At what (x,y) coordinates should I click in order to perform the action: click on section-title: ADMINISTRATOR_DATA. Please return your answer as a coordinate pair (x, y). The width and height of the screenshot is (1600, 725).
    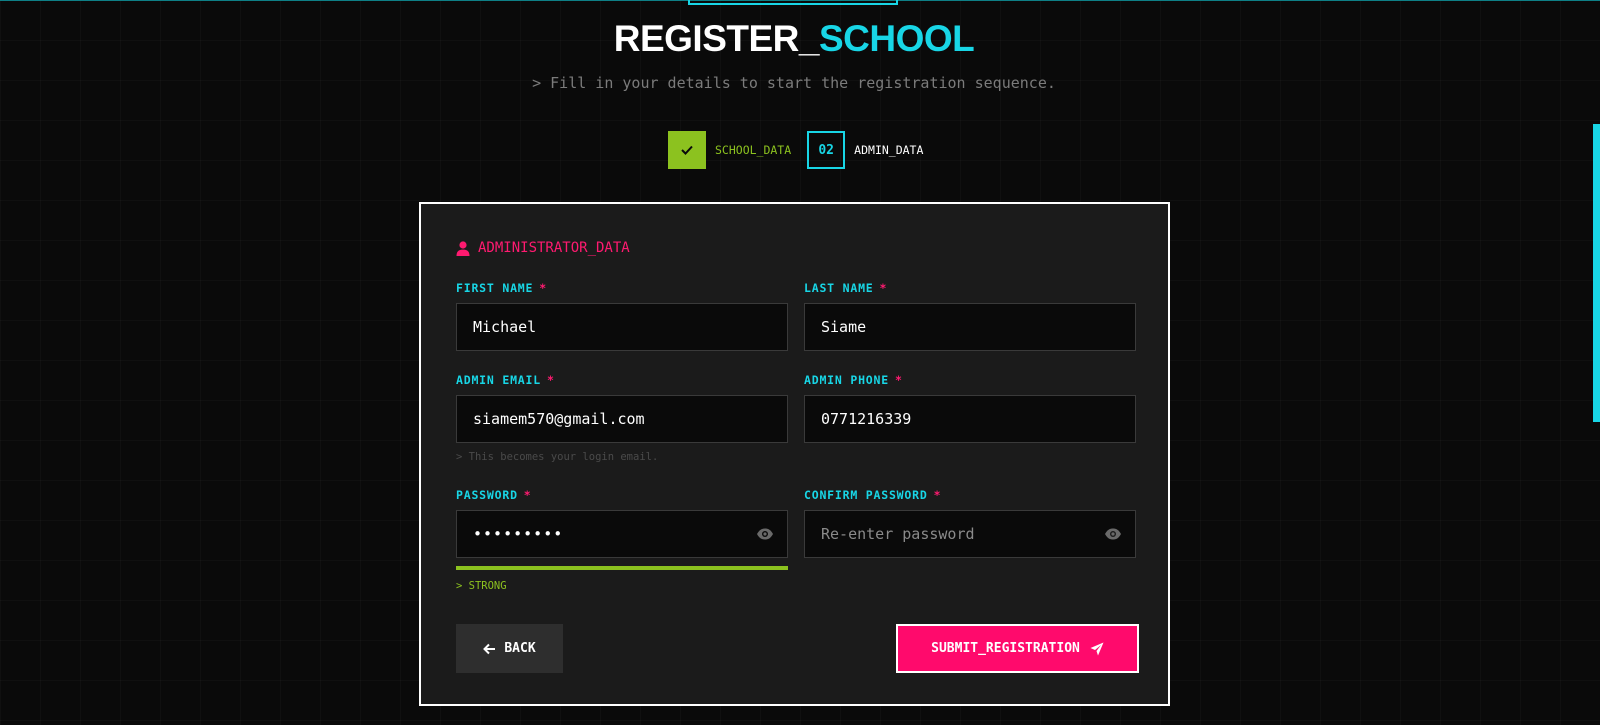
    Looking at the image, I should click on (554, 248).